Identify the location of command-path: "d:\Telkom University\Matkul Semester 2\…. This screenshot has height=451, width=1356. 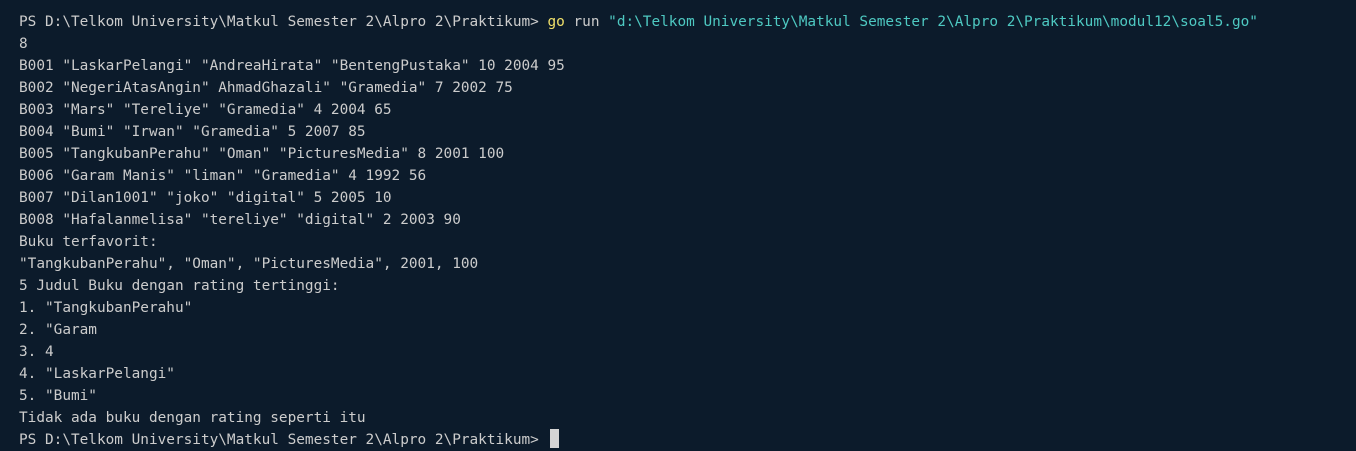
(933, 22).